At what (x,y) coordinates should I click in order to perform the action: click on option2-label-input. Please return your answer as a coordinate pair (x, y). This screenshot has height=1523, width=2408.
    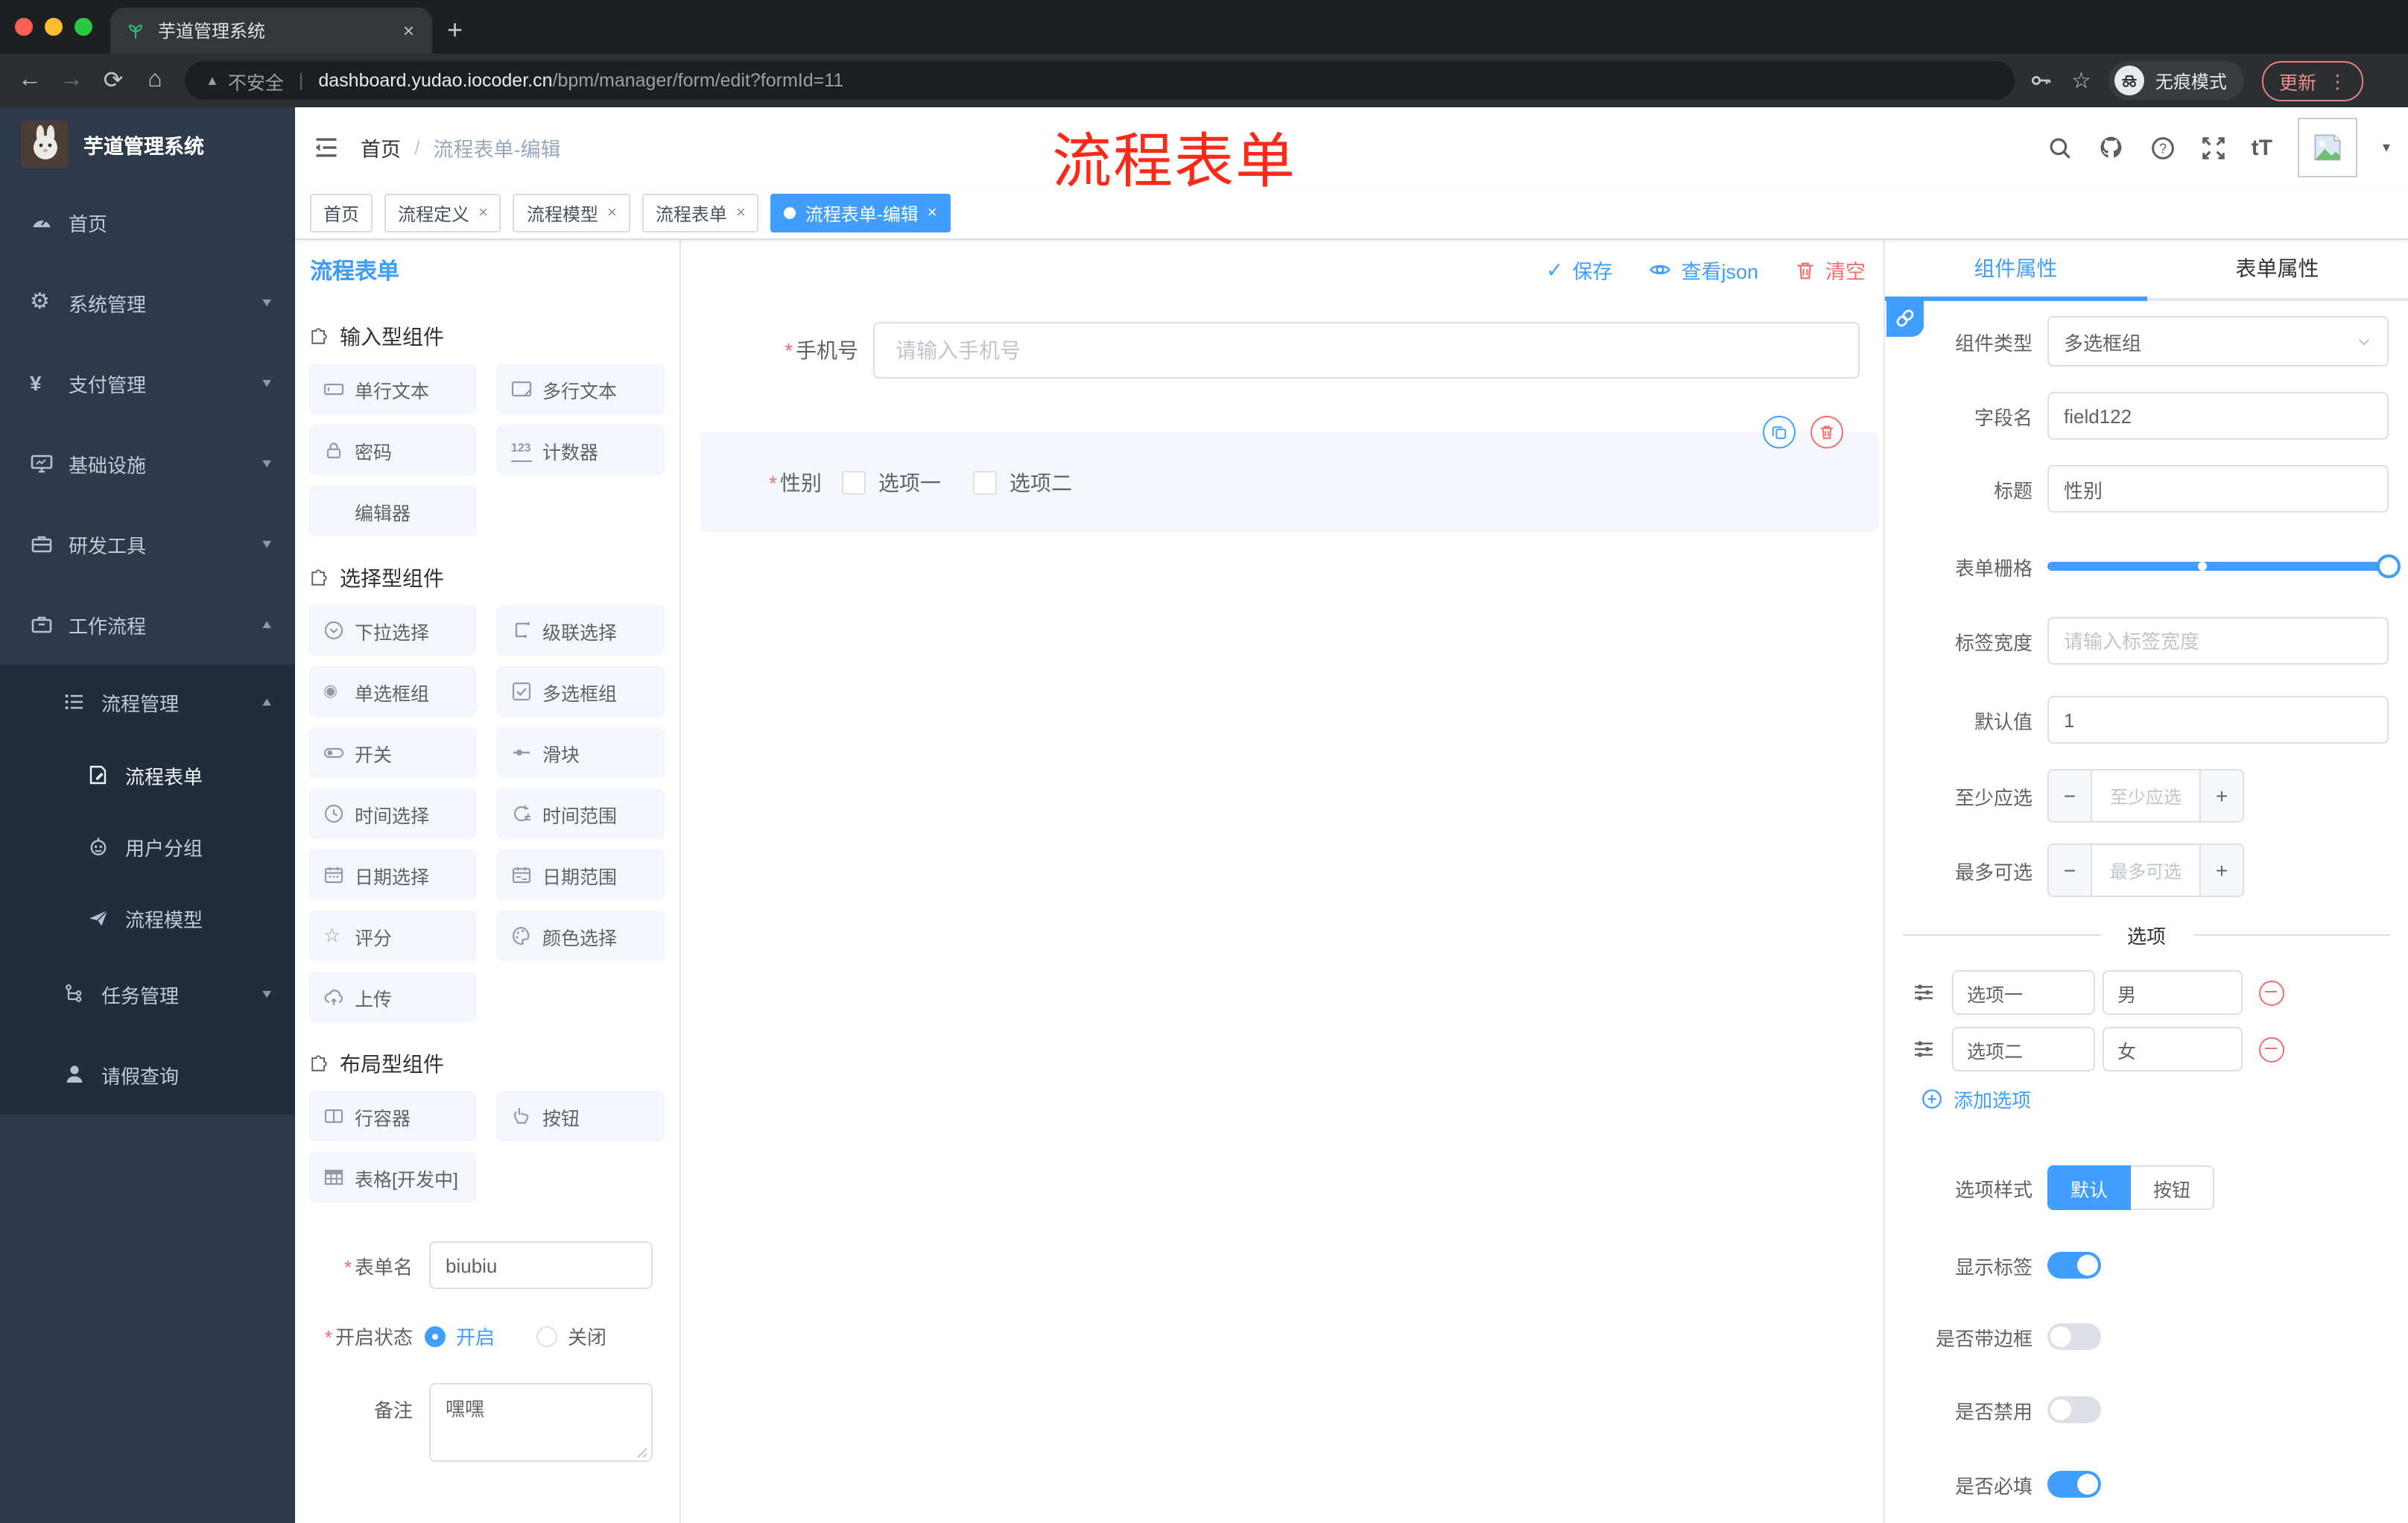
    Looking at the image, I should click on (2023, 1049).